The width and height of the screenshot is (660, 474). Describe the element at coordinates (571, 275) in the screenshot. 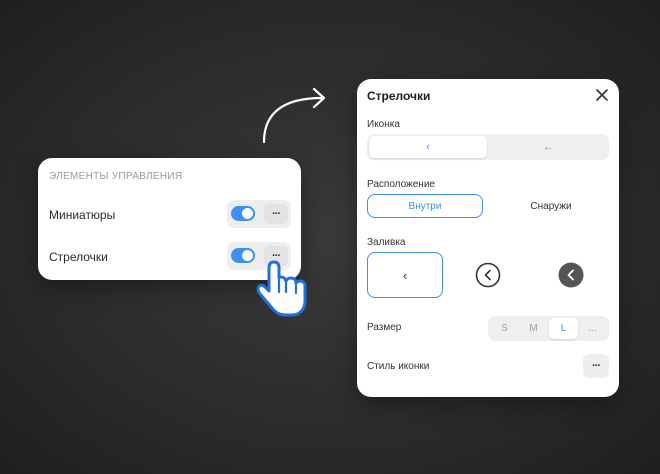

I see `fill-solid-option` at that location.